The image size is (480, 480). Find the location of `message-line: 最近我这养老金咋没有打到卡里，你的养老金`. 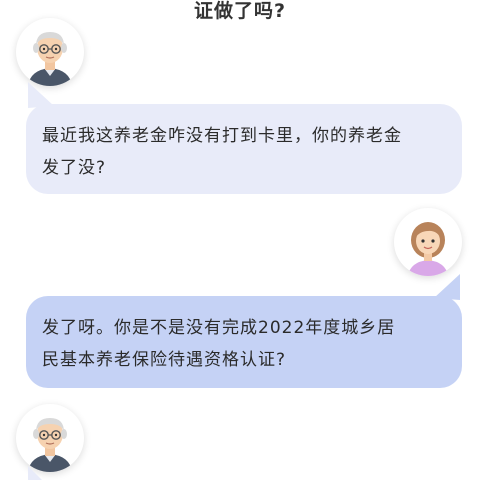

message-line: 最近我这养老金咋没有打到卡里，你的养老金 is located at coordinates (222, 136).